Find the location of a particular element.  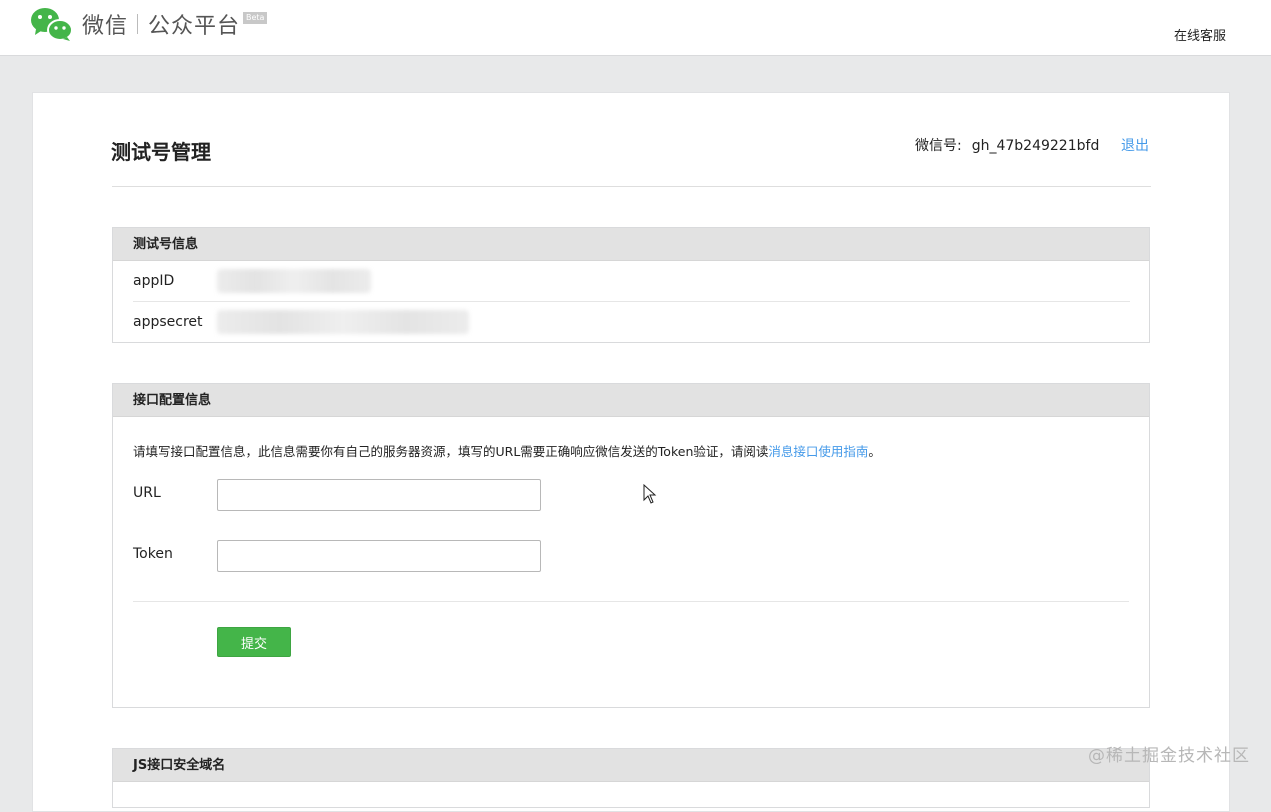

top-bar: 微信 公众平台 Beta 在线客服 is located at coordinates (635, 28).